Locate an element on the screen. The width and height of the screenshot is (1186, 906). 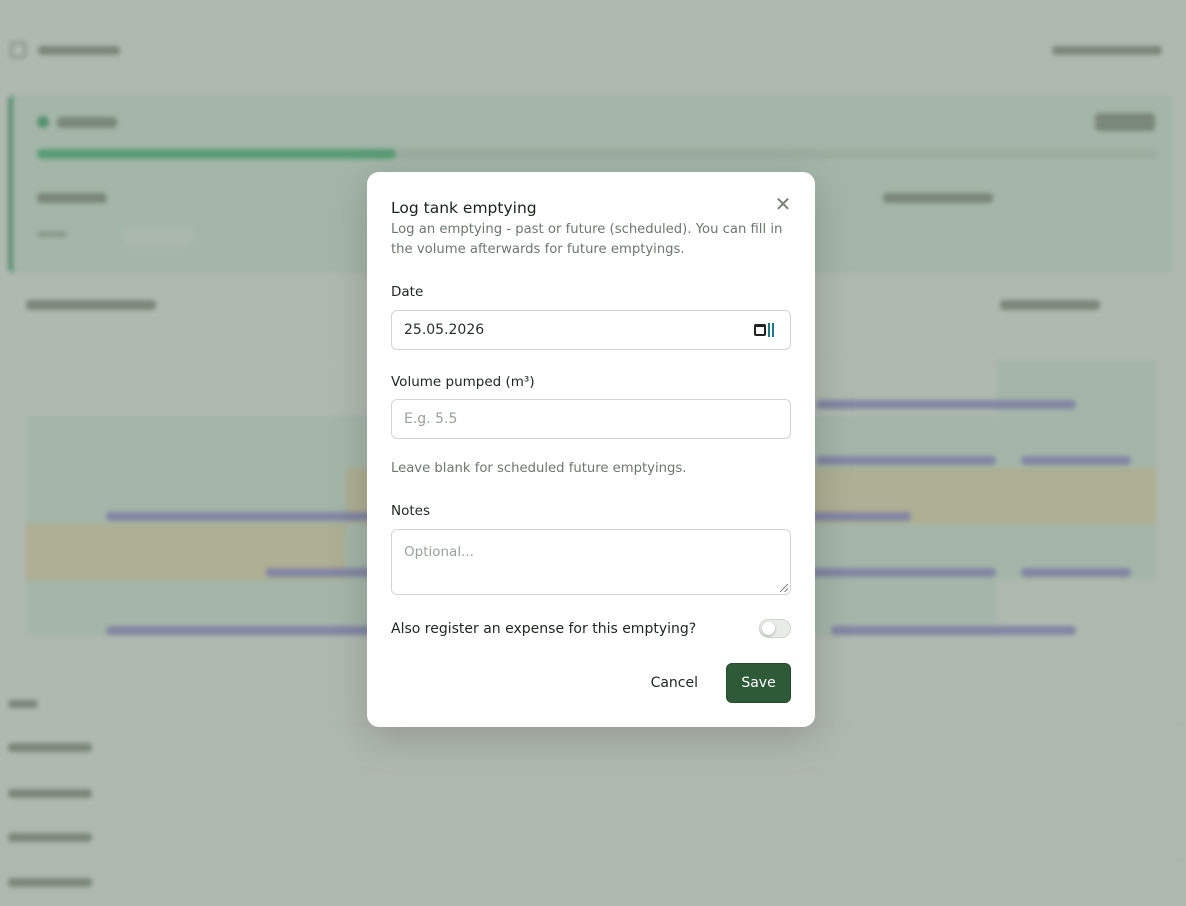
date-label: Date is located at coordinates (407, 292).